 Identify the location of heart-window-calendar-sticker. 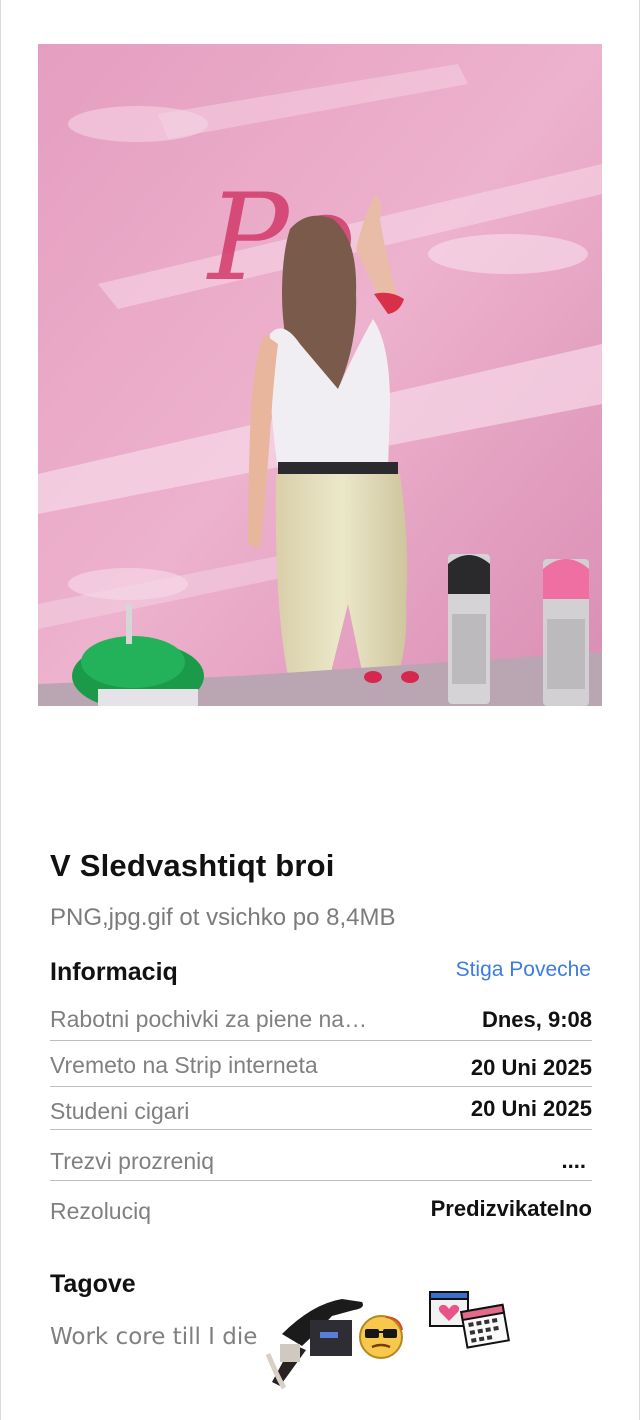
(471, 1319).